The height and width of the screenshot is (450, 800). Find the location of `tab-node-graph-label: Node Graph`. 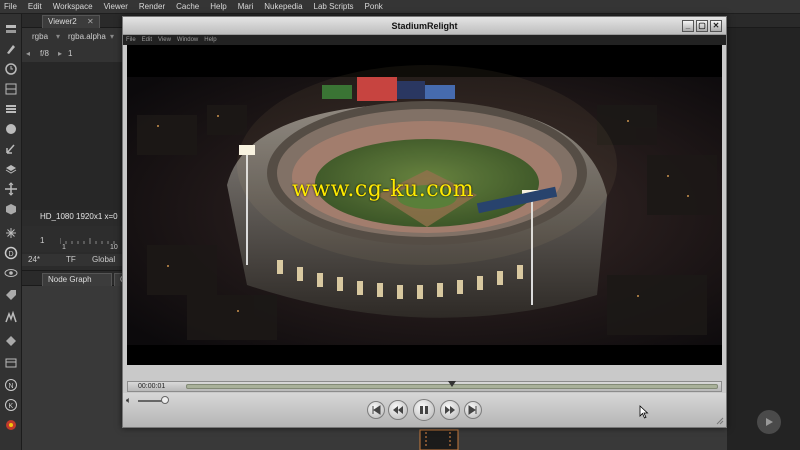

tab-node-graph-label: Node Graph is located at coordinates (70, 279).